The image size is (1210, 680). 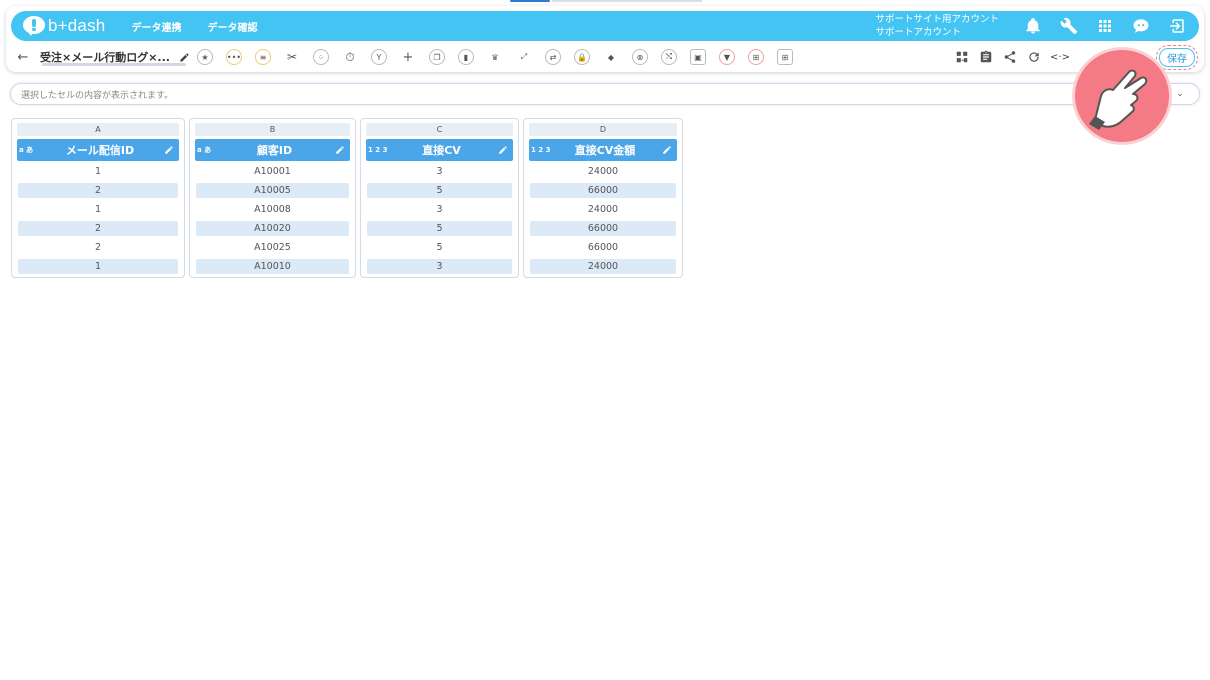 I want to click on column-header: a あ 顧客ID, so click(x=272, y=150).